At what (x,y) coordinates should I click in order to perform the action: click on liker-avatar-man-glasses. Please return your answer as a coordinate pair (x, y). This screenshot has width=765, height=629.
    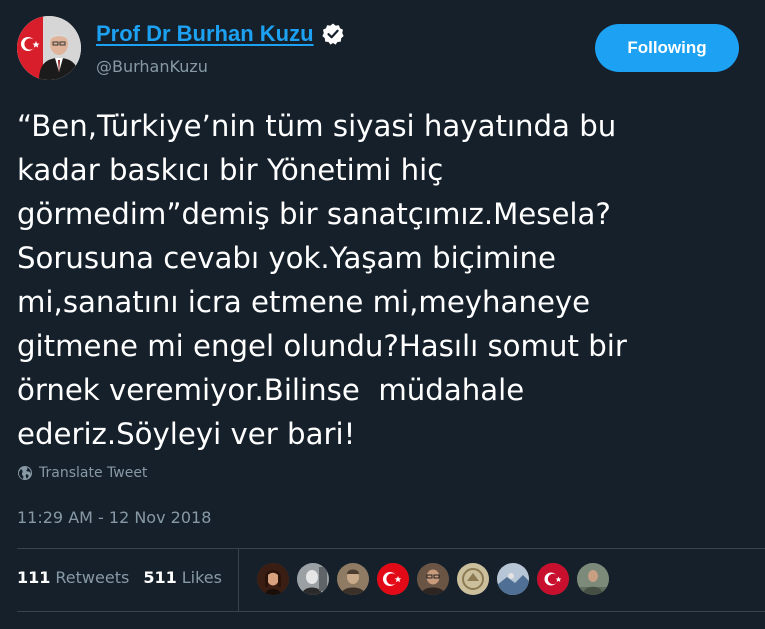
    Looking at the image, I should click on (433, 579).